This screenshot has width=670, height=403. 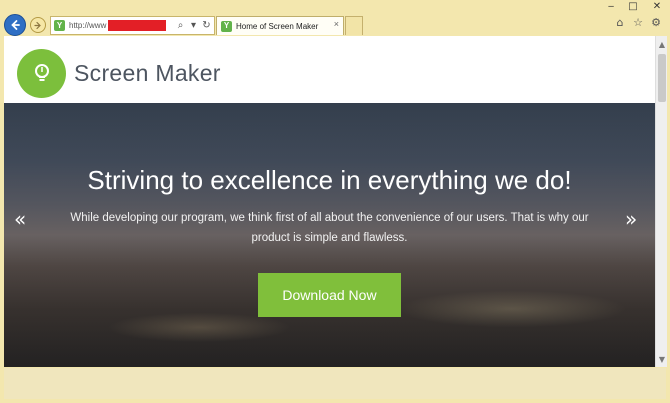 What do you see at coordinates (88, 25) in the screenshot?
I see `address-url: http://www` at bounding box center [88, 25].